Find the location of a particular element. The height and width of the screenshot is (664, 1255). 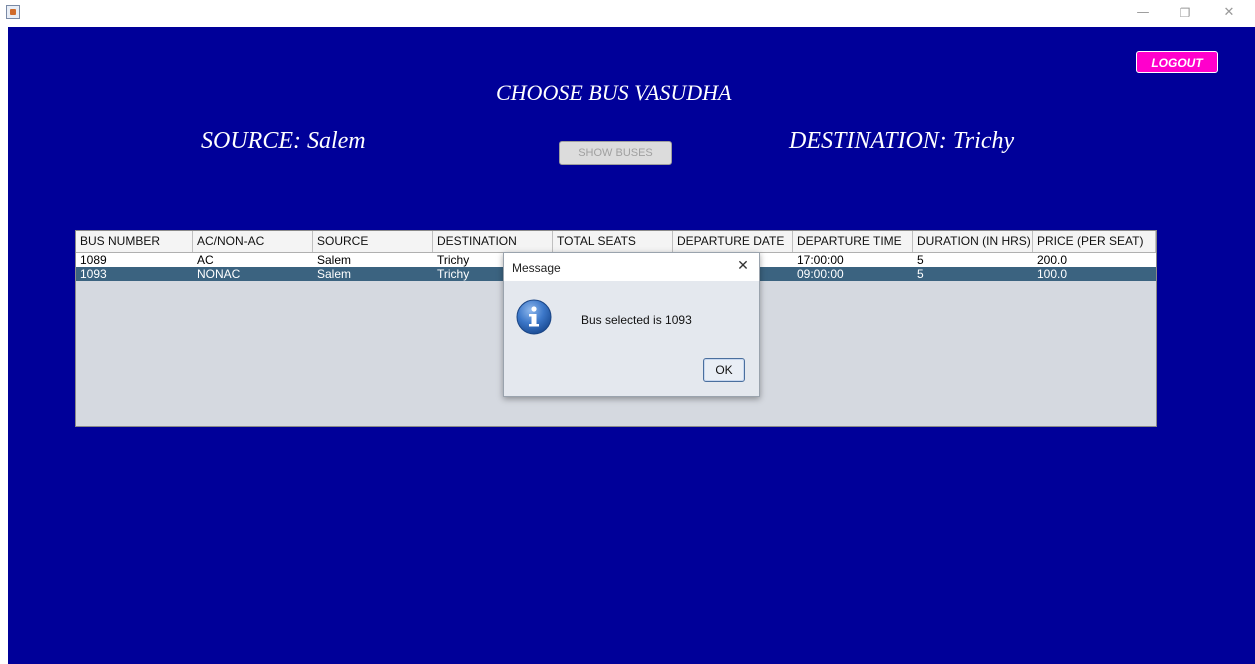

column-header-departure-date: DEPARTURE DATE is located at coordinates (733, 241).